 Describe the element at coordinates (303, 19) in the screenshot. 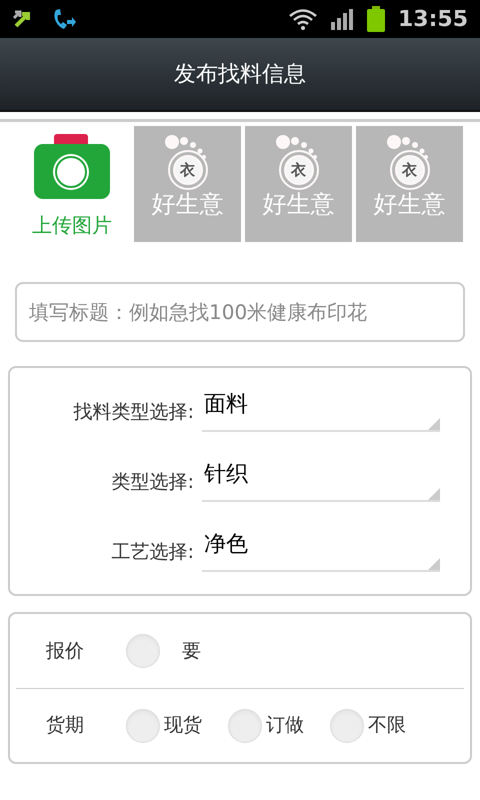

I see `wifi-icon` at that location.